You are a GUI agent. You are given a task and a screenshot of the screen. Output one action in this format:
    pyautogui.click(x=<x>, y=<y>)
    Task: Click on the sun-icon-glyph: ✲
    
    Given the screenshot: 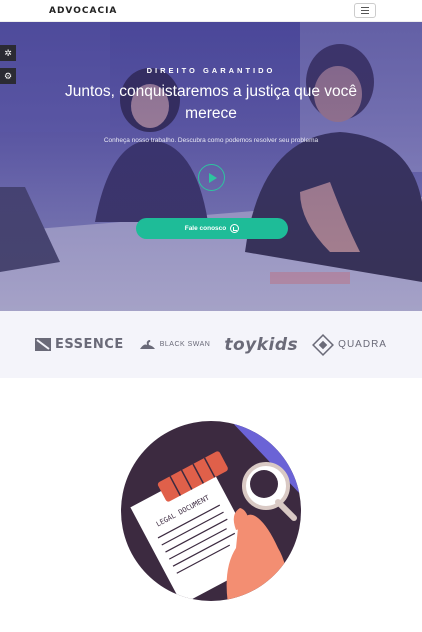 What is the action you would take?
    pyautogui.click(x=8, y=52)
    